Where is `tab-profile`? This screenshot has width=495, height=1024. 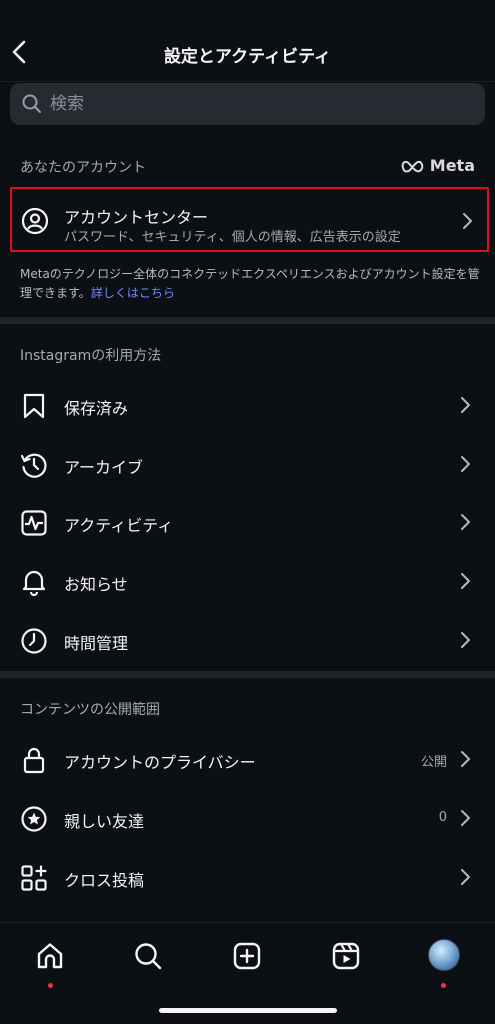
tab-profile is located at coordinates (444, 962).